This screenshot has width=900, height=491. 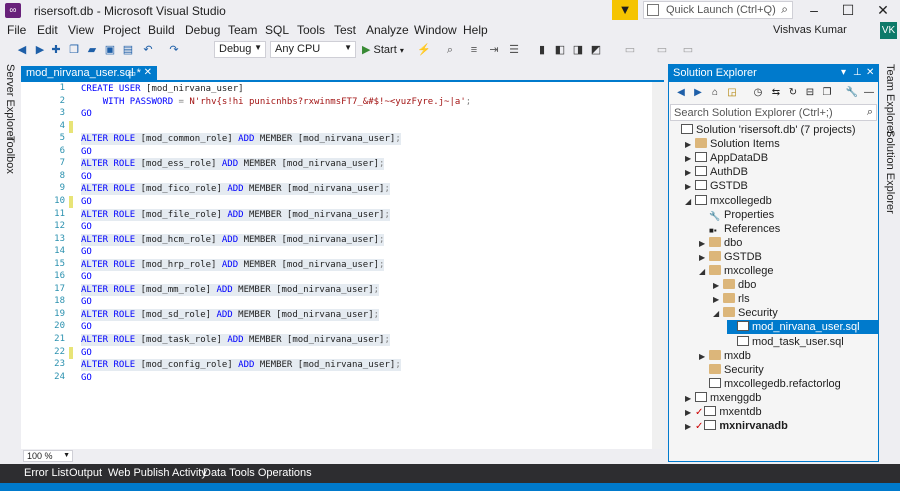 What do you see at coordinates (560, 50) in the screenshot?
I see `prev-bookmark-icon: ◧` at bounding box center [560, 50].